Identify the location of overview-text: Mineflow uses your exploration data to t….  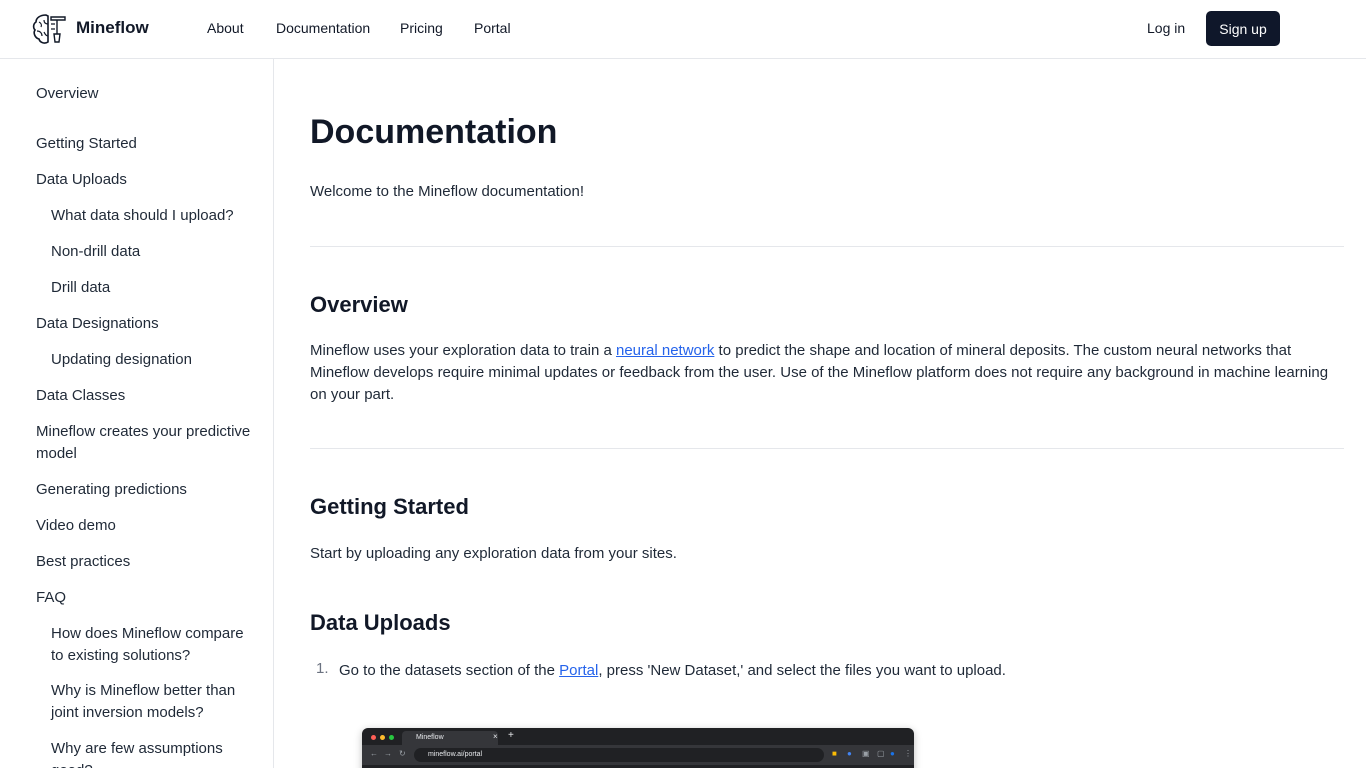
(827, 373).